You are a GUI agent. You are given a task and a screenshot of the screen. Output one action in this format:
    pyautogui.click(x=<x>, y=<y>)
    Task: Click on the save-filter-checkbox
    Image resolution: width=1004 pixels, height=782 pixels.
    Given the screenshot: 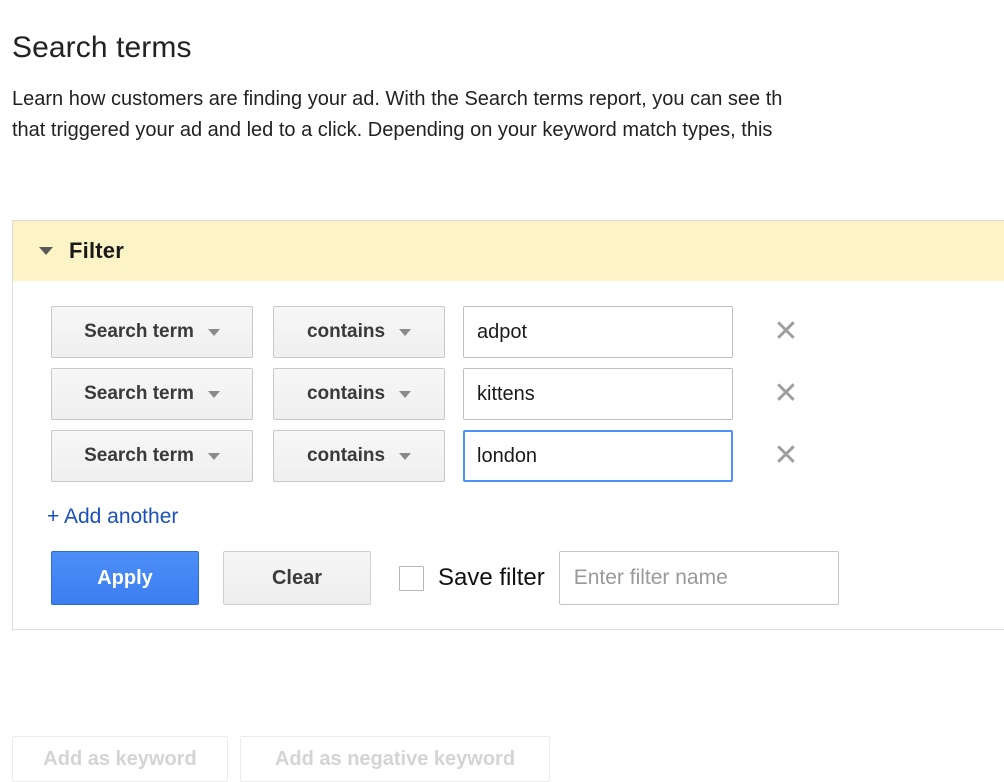 What is the action you would take?
    pyautogui.click(x=411, y=578)
    